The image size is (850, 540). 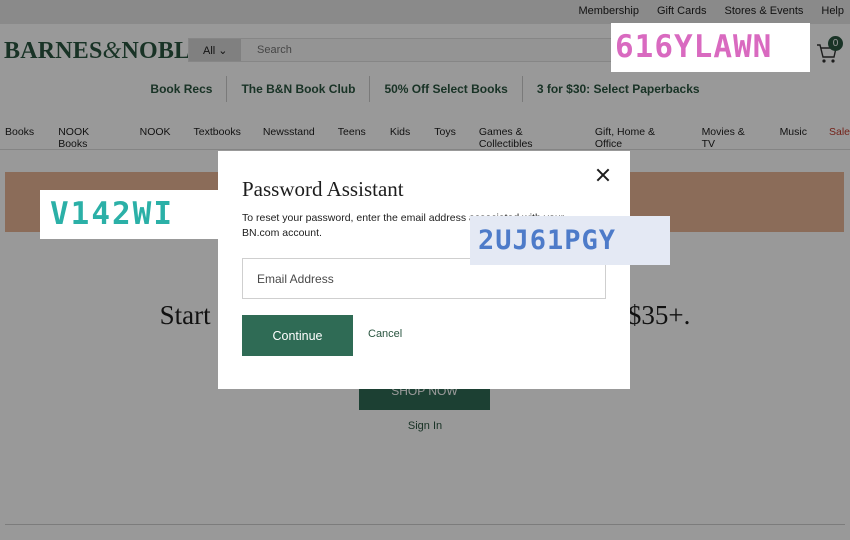 I want to click on dialog-title: Password Assistant, so click(x=323, y=189).